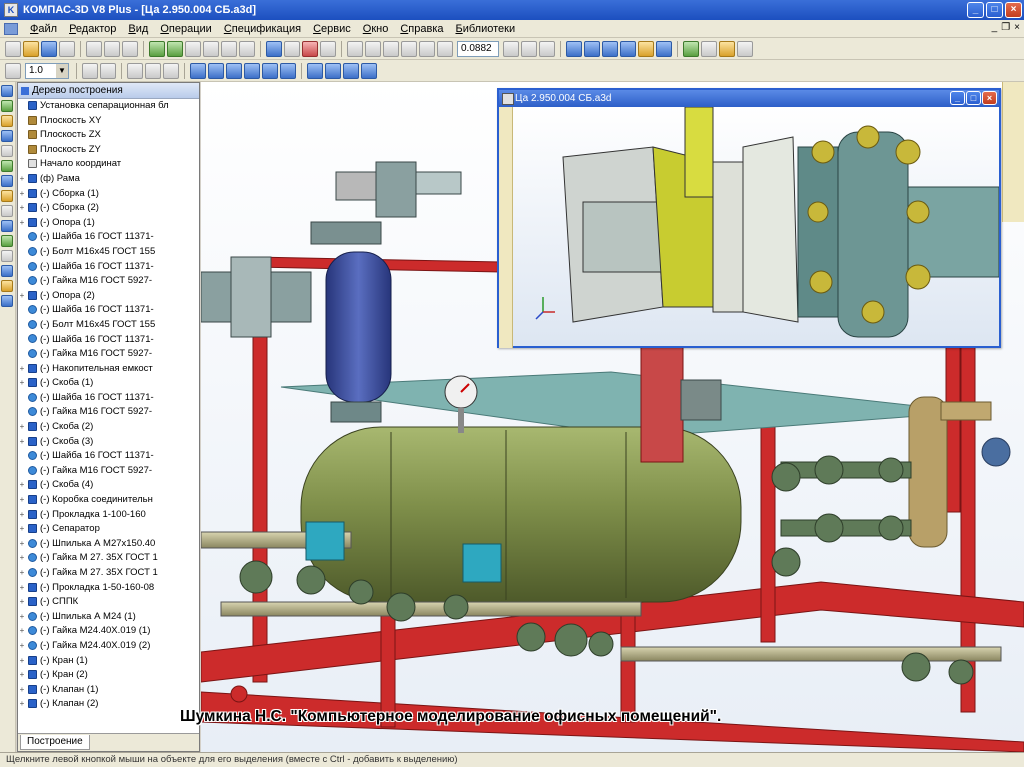 The height and width of the screenshot is (767, 1024). What do you see at coordinates (262, 29) in the screenshot?
I see `menu-specification: Спецификация` at bounding box center [262, 29].